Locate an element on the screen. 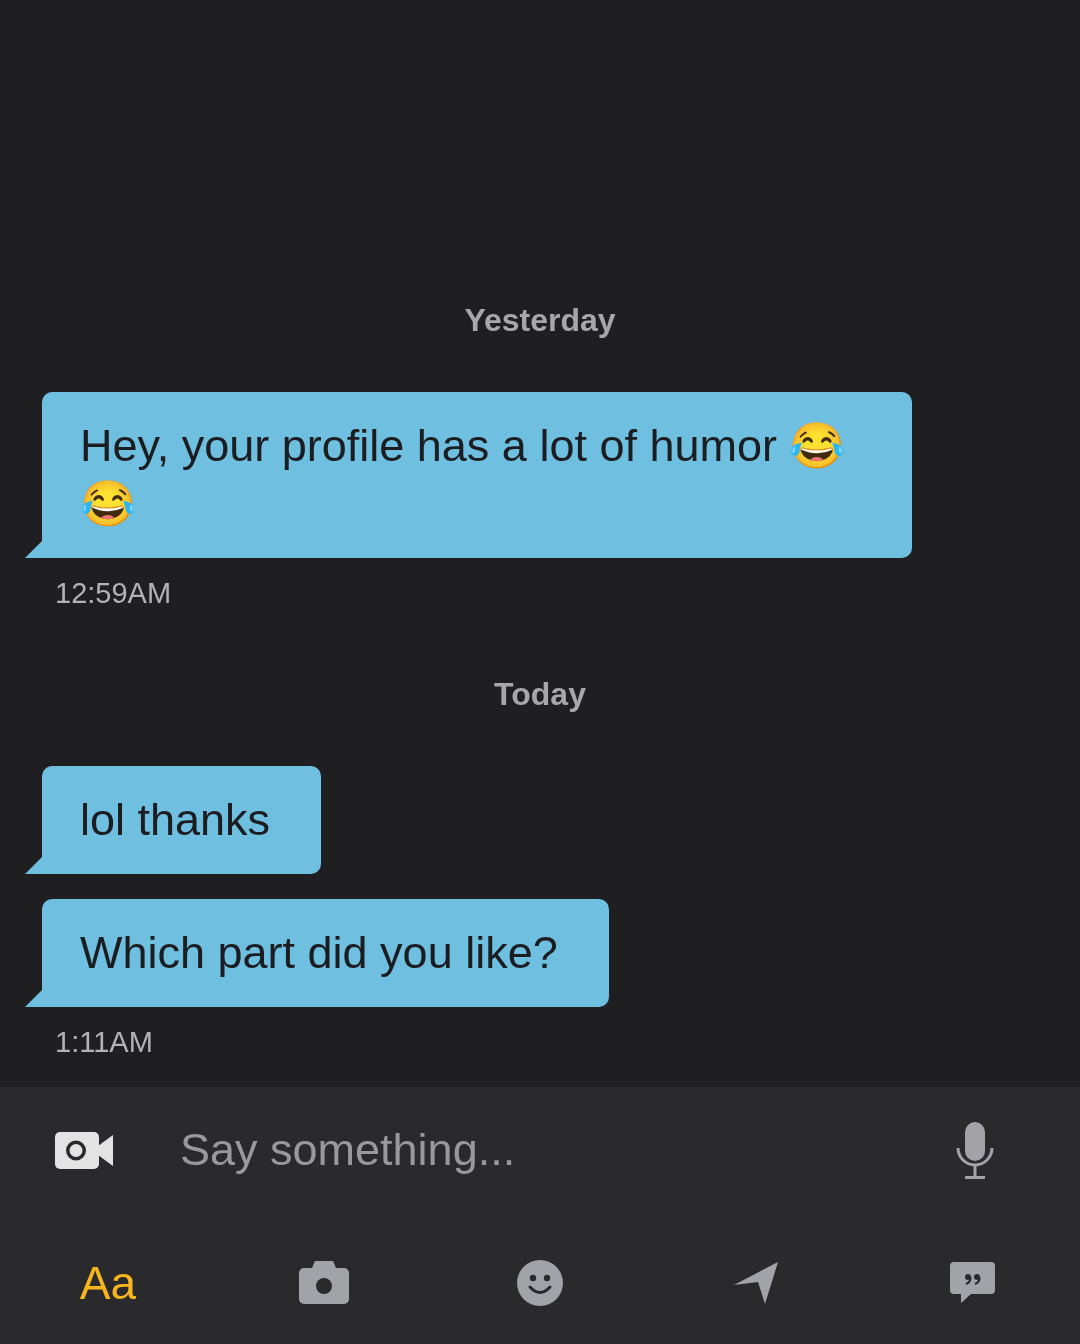 This screenshot has height=1344, width=1080. message-time: 1:11AM is located at coordinates (104, 1042).